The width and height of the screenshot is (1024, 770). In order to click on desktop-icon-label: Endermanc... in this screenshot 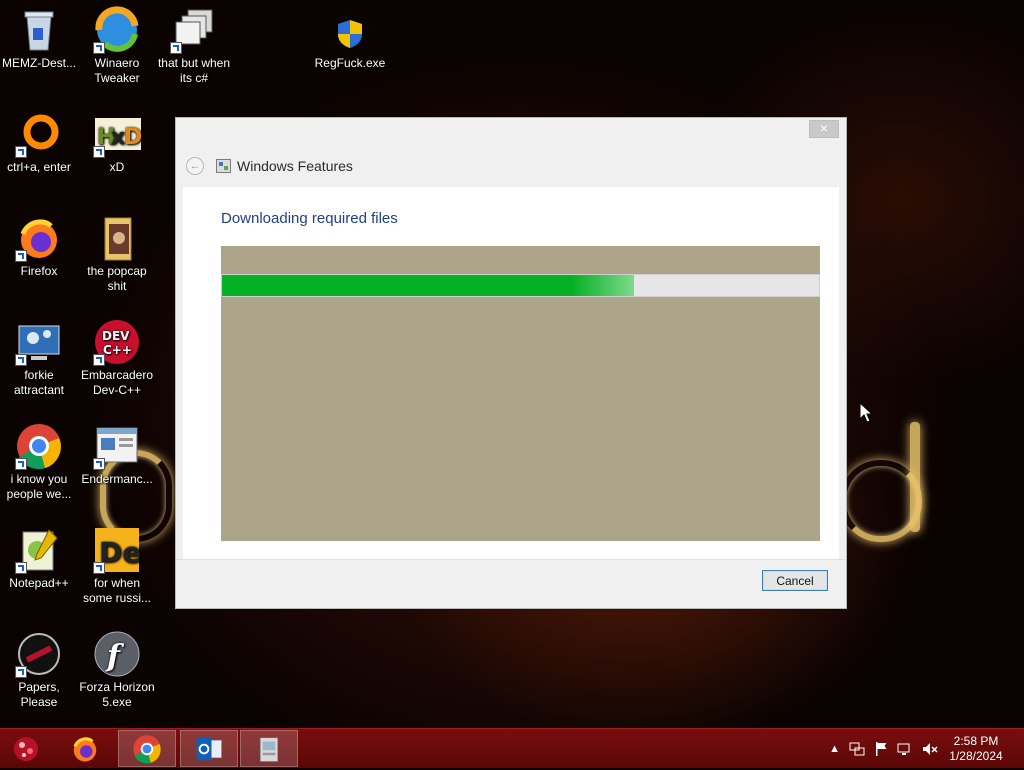, I will do `click(117, 479)`.